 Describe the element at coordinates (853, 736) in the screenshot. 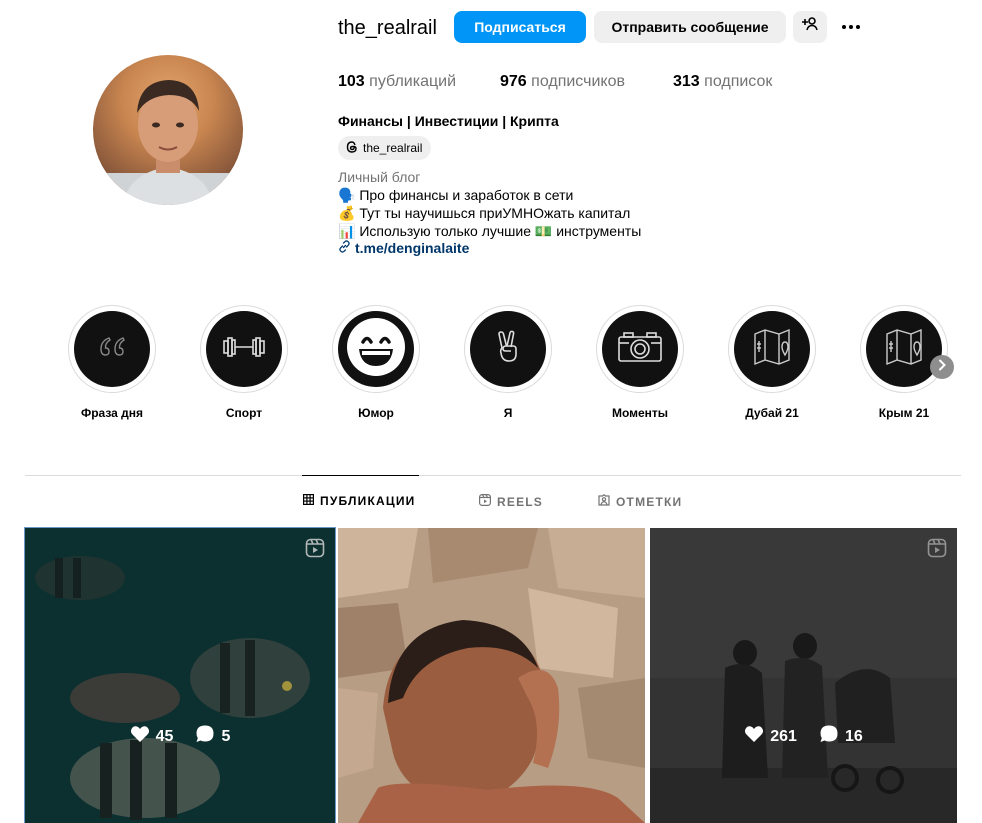

I see `comments-count: 16` at that location.